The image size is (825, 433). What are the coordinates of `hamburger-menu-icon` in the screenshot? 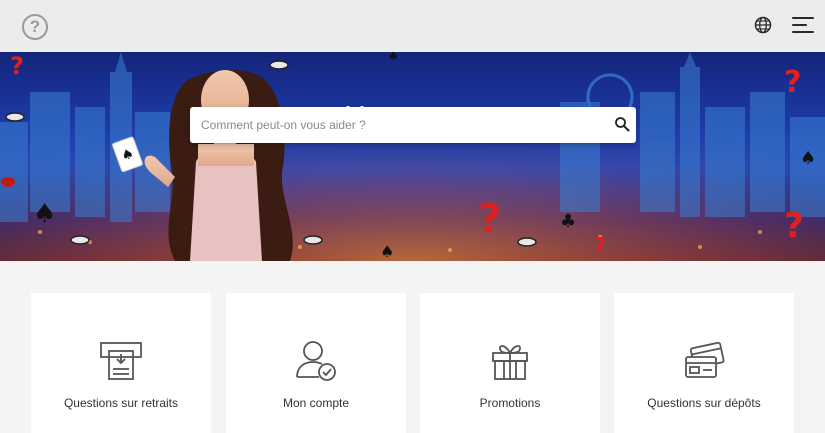 It's located at (803, 26).